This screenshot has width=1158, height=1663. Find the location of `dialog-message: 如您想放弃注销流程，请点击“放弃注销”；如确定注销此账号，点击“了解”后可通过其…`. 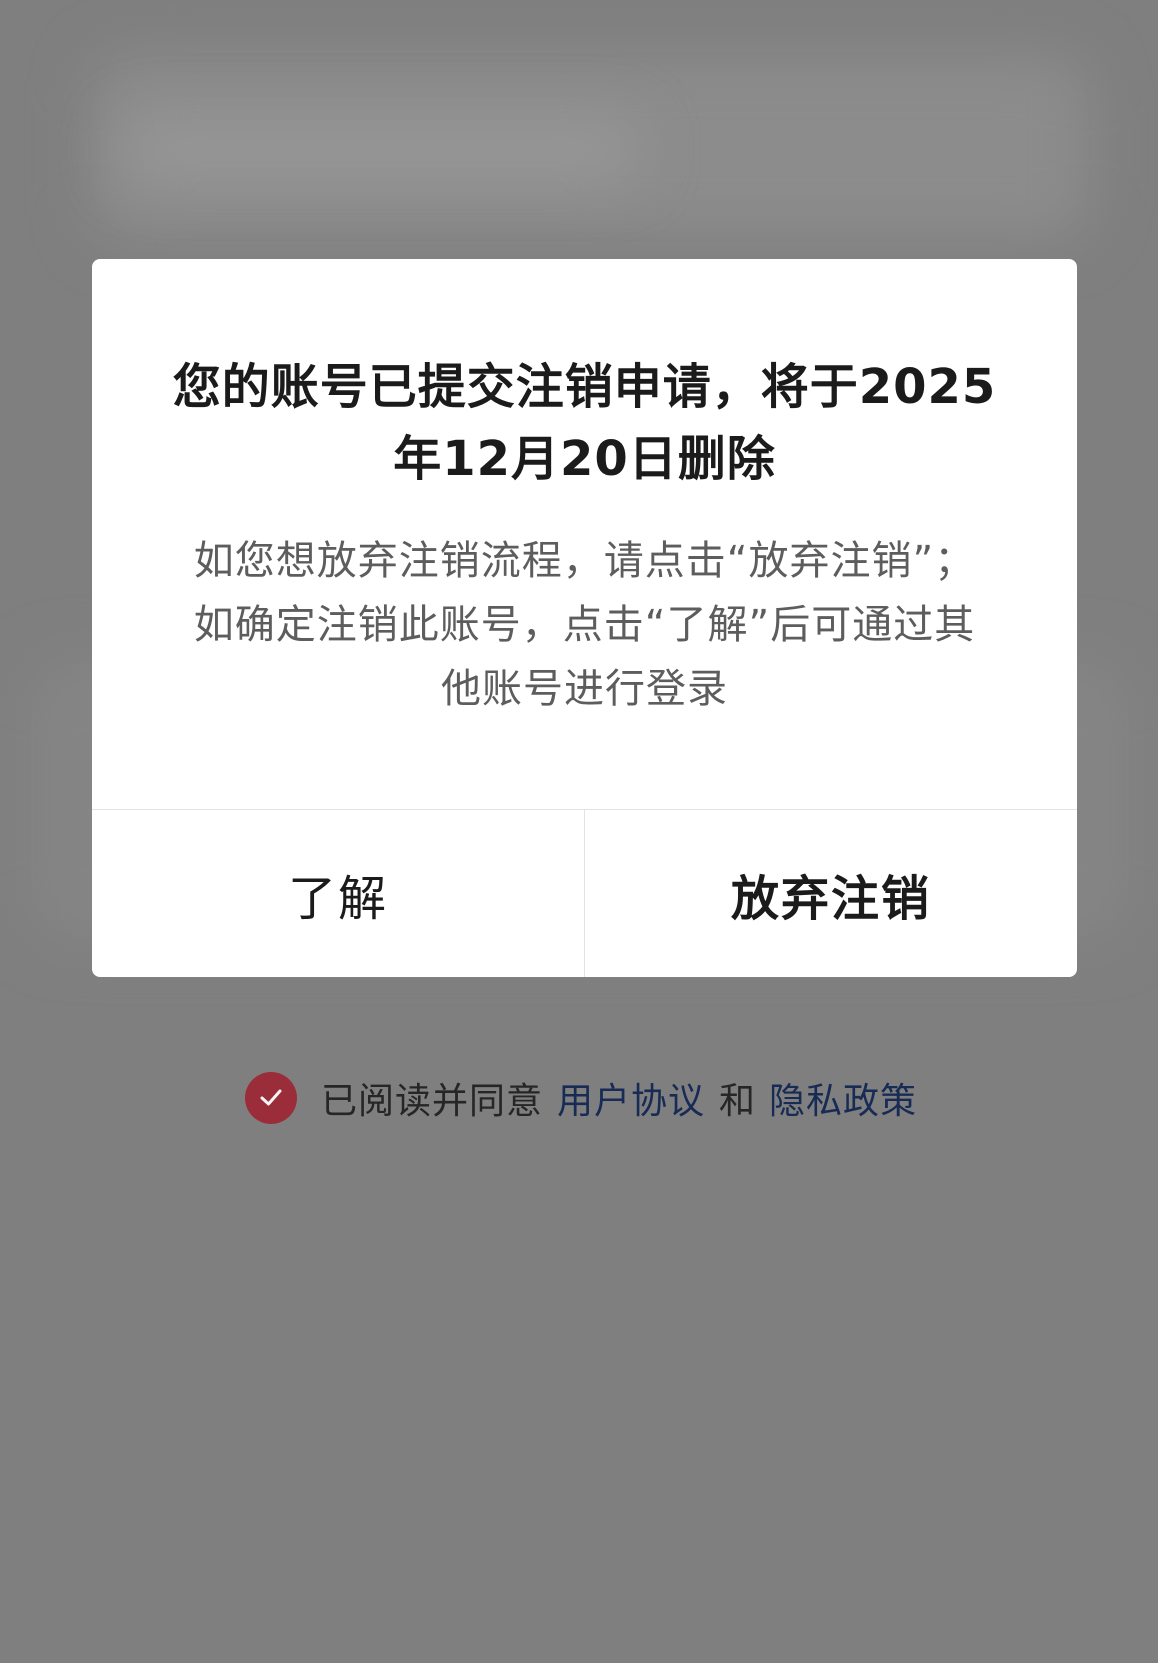

dialog-message: 如您想放弃注销流程，请点击“放弃注销”；如确定注销此账号，点击“了解”后可通过其… is located at coordinates (584, 625).